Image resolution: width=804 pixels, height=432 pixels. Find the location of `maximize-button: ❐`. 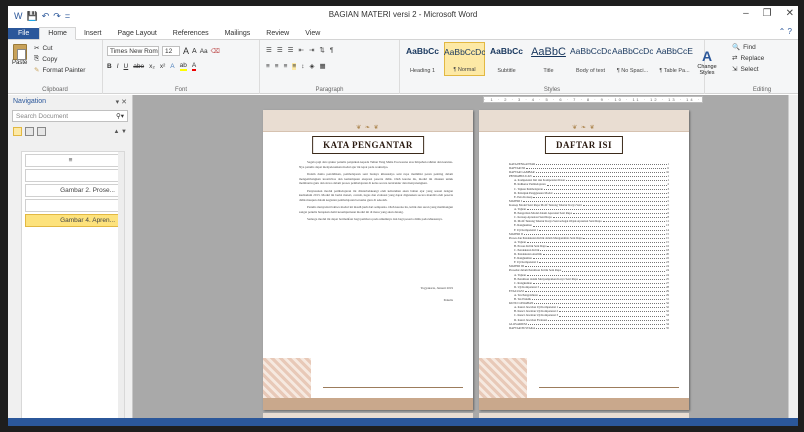

maximize-button: ❐ is located at coordinates (767, 13).